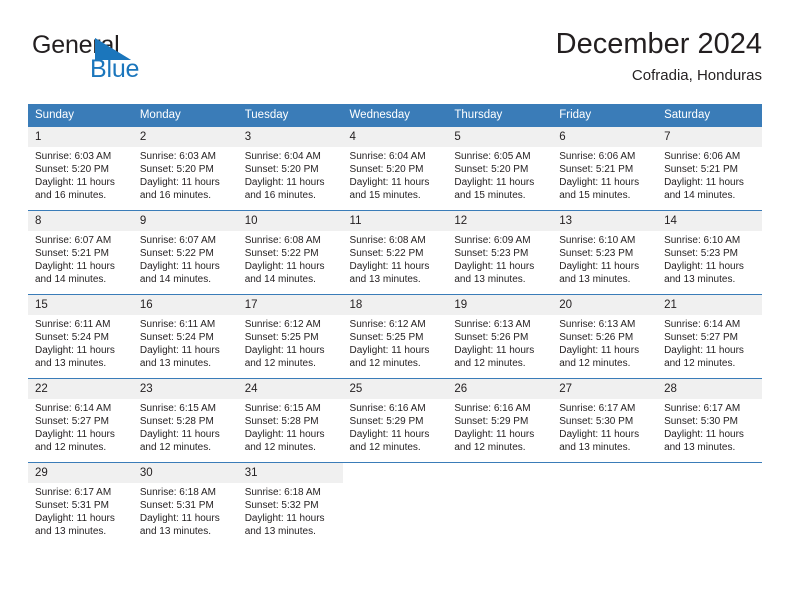  What do you see at coordinates (290, 137) in the screenshot?
I see `day-number: 3` at bounding box center [290, 137].